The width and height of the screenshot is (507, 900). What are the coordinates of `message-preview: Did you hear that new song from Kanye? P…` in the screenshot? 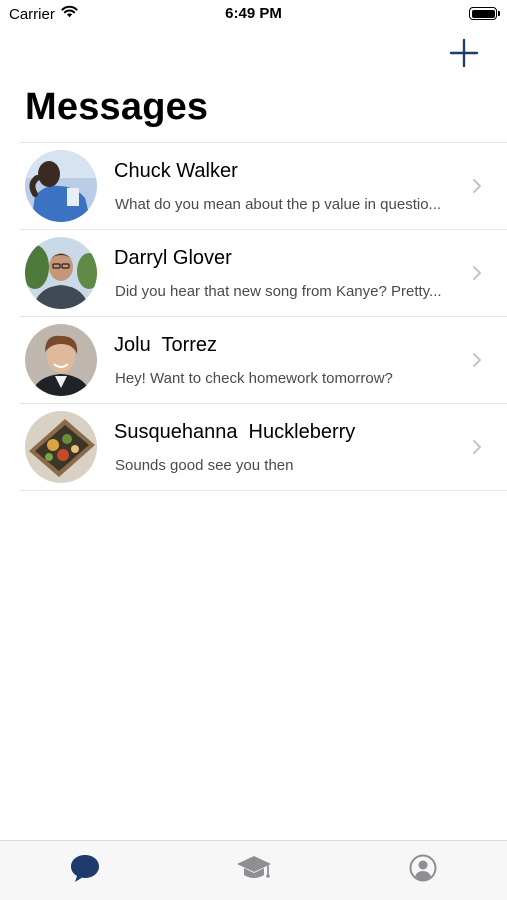 It's located at (278, 291).